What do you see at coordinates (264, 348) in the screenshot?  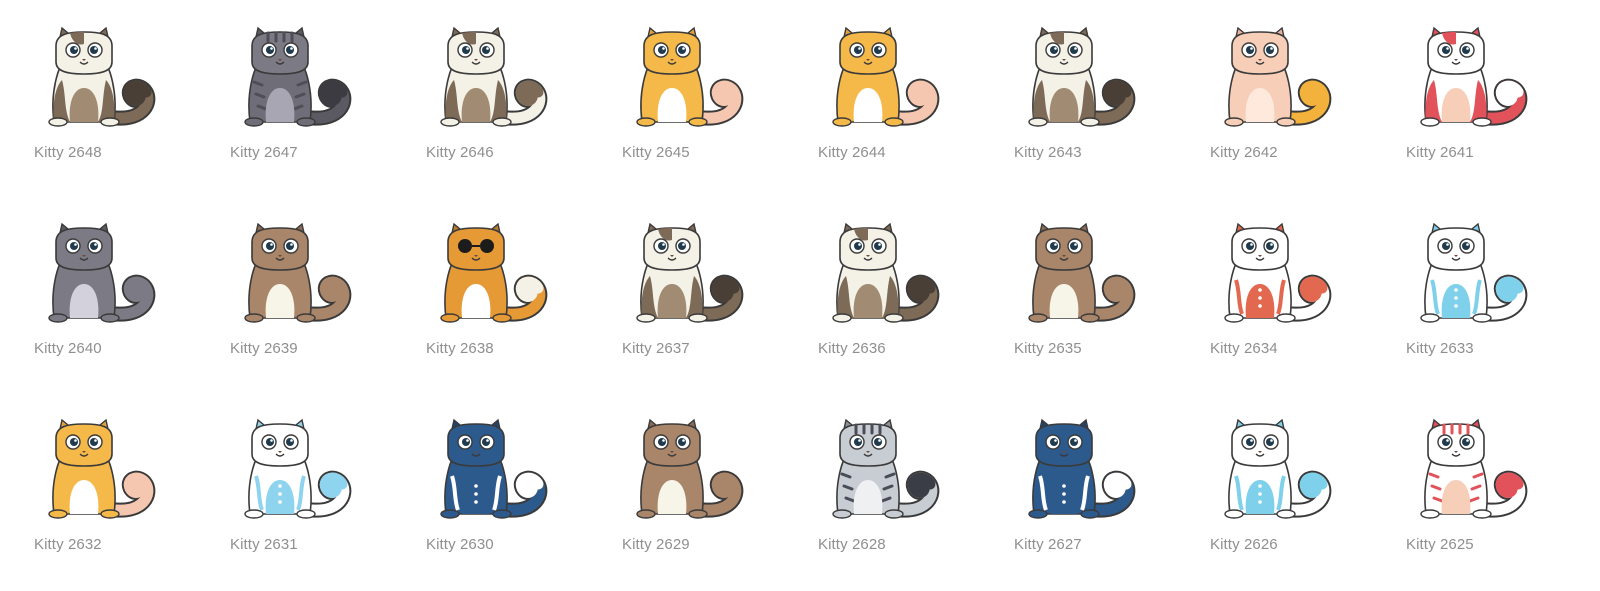 I see `kitty-name-label: Kitty 2639` at bounding box center [264, 348].